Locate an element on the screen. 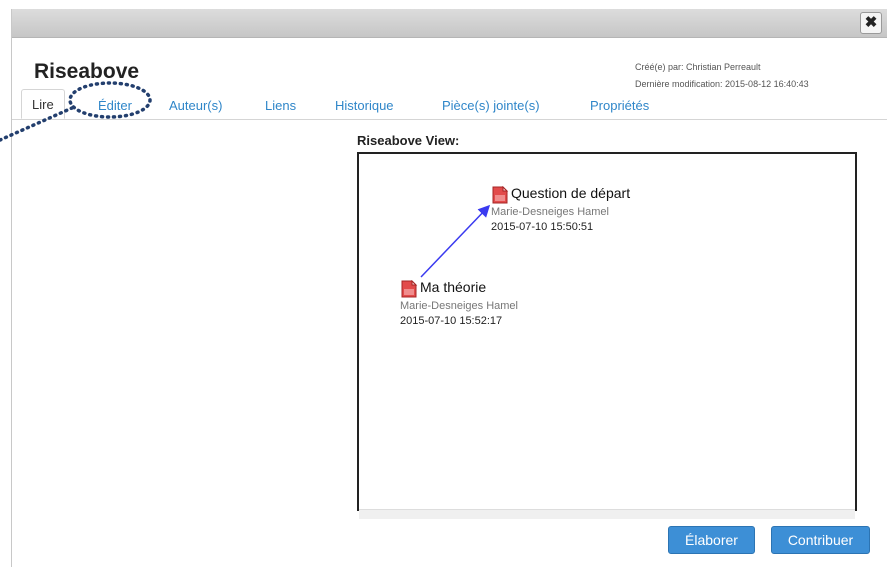  tab-authors: Auteur(s) is located at coordinates (195, 105).